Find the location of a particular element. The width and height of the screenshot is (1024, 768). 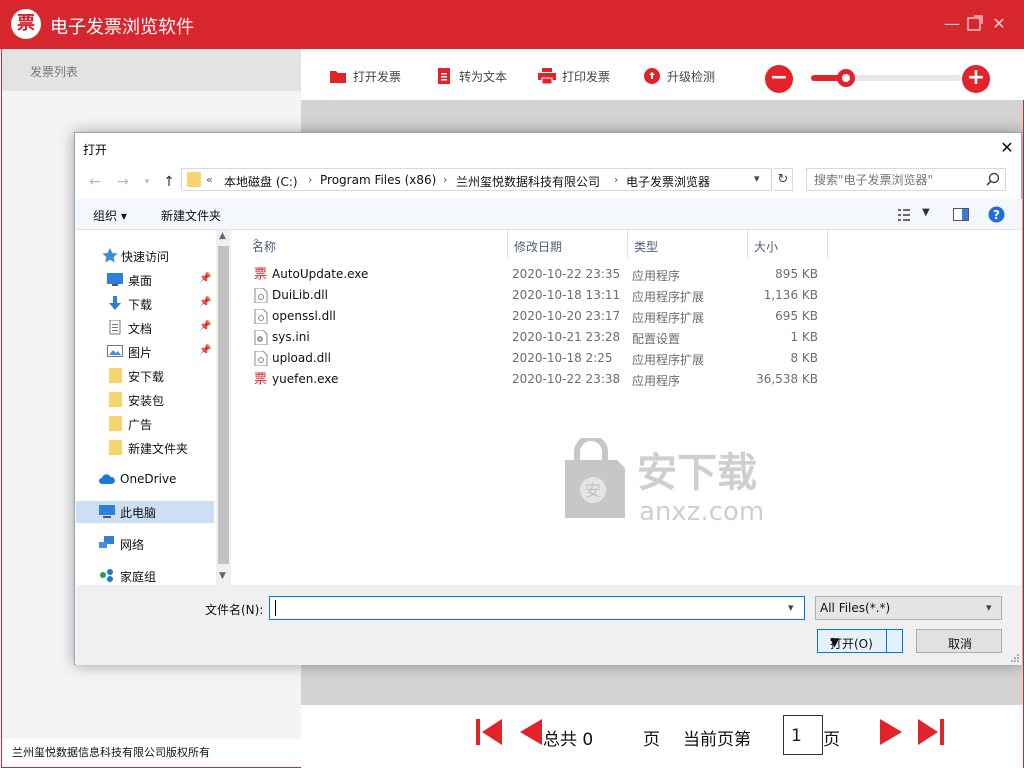

nav-item-ads: 广告 is located at coordinates (146, 424).